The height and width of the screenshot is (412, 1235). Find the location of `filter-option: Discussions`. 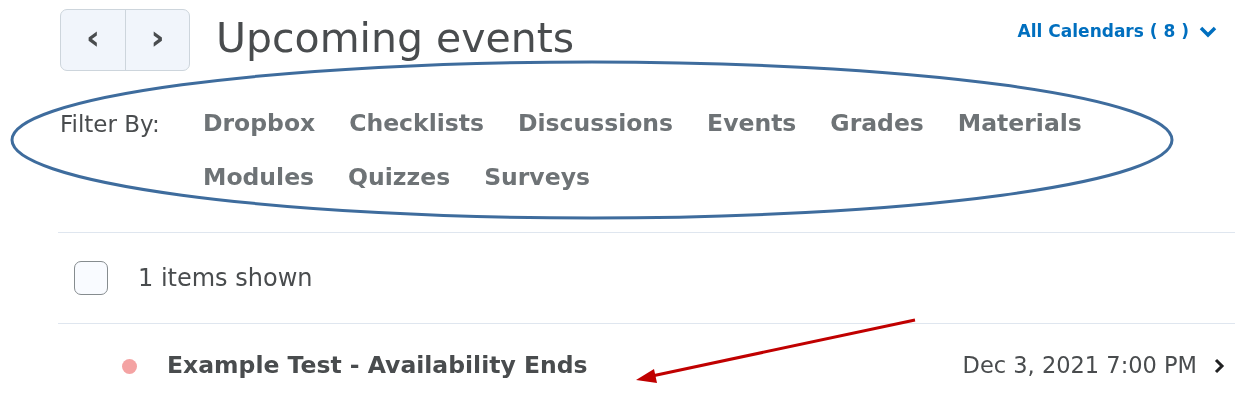

filter-option: Discussions is located at coordinates (596, 124).